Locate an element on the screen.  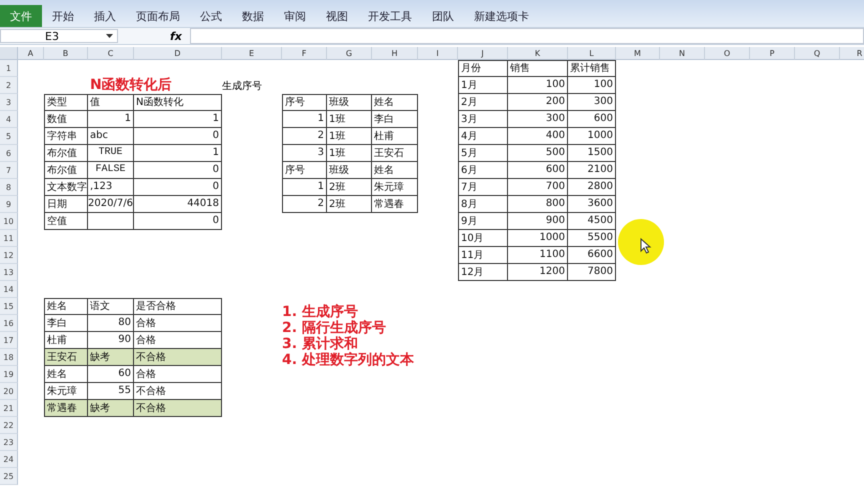
row-header: 21 is located at coordinates (9, 408).